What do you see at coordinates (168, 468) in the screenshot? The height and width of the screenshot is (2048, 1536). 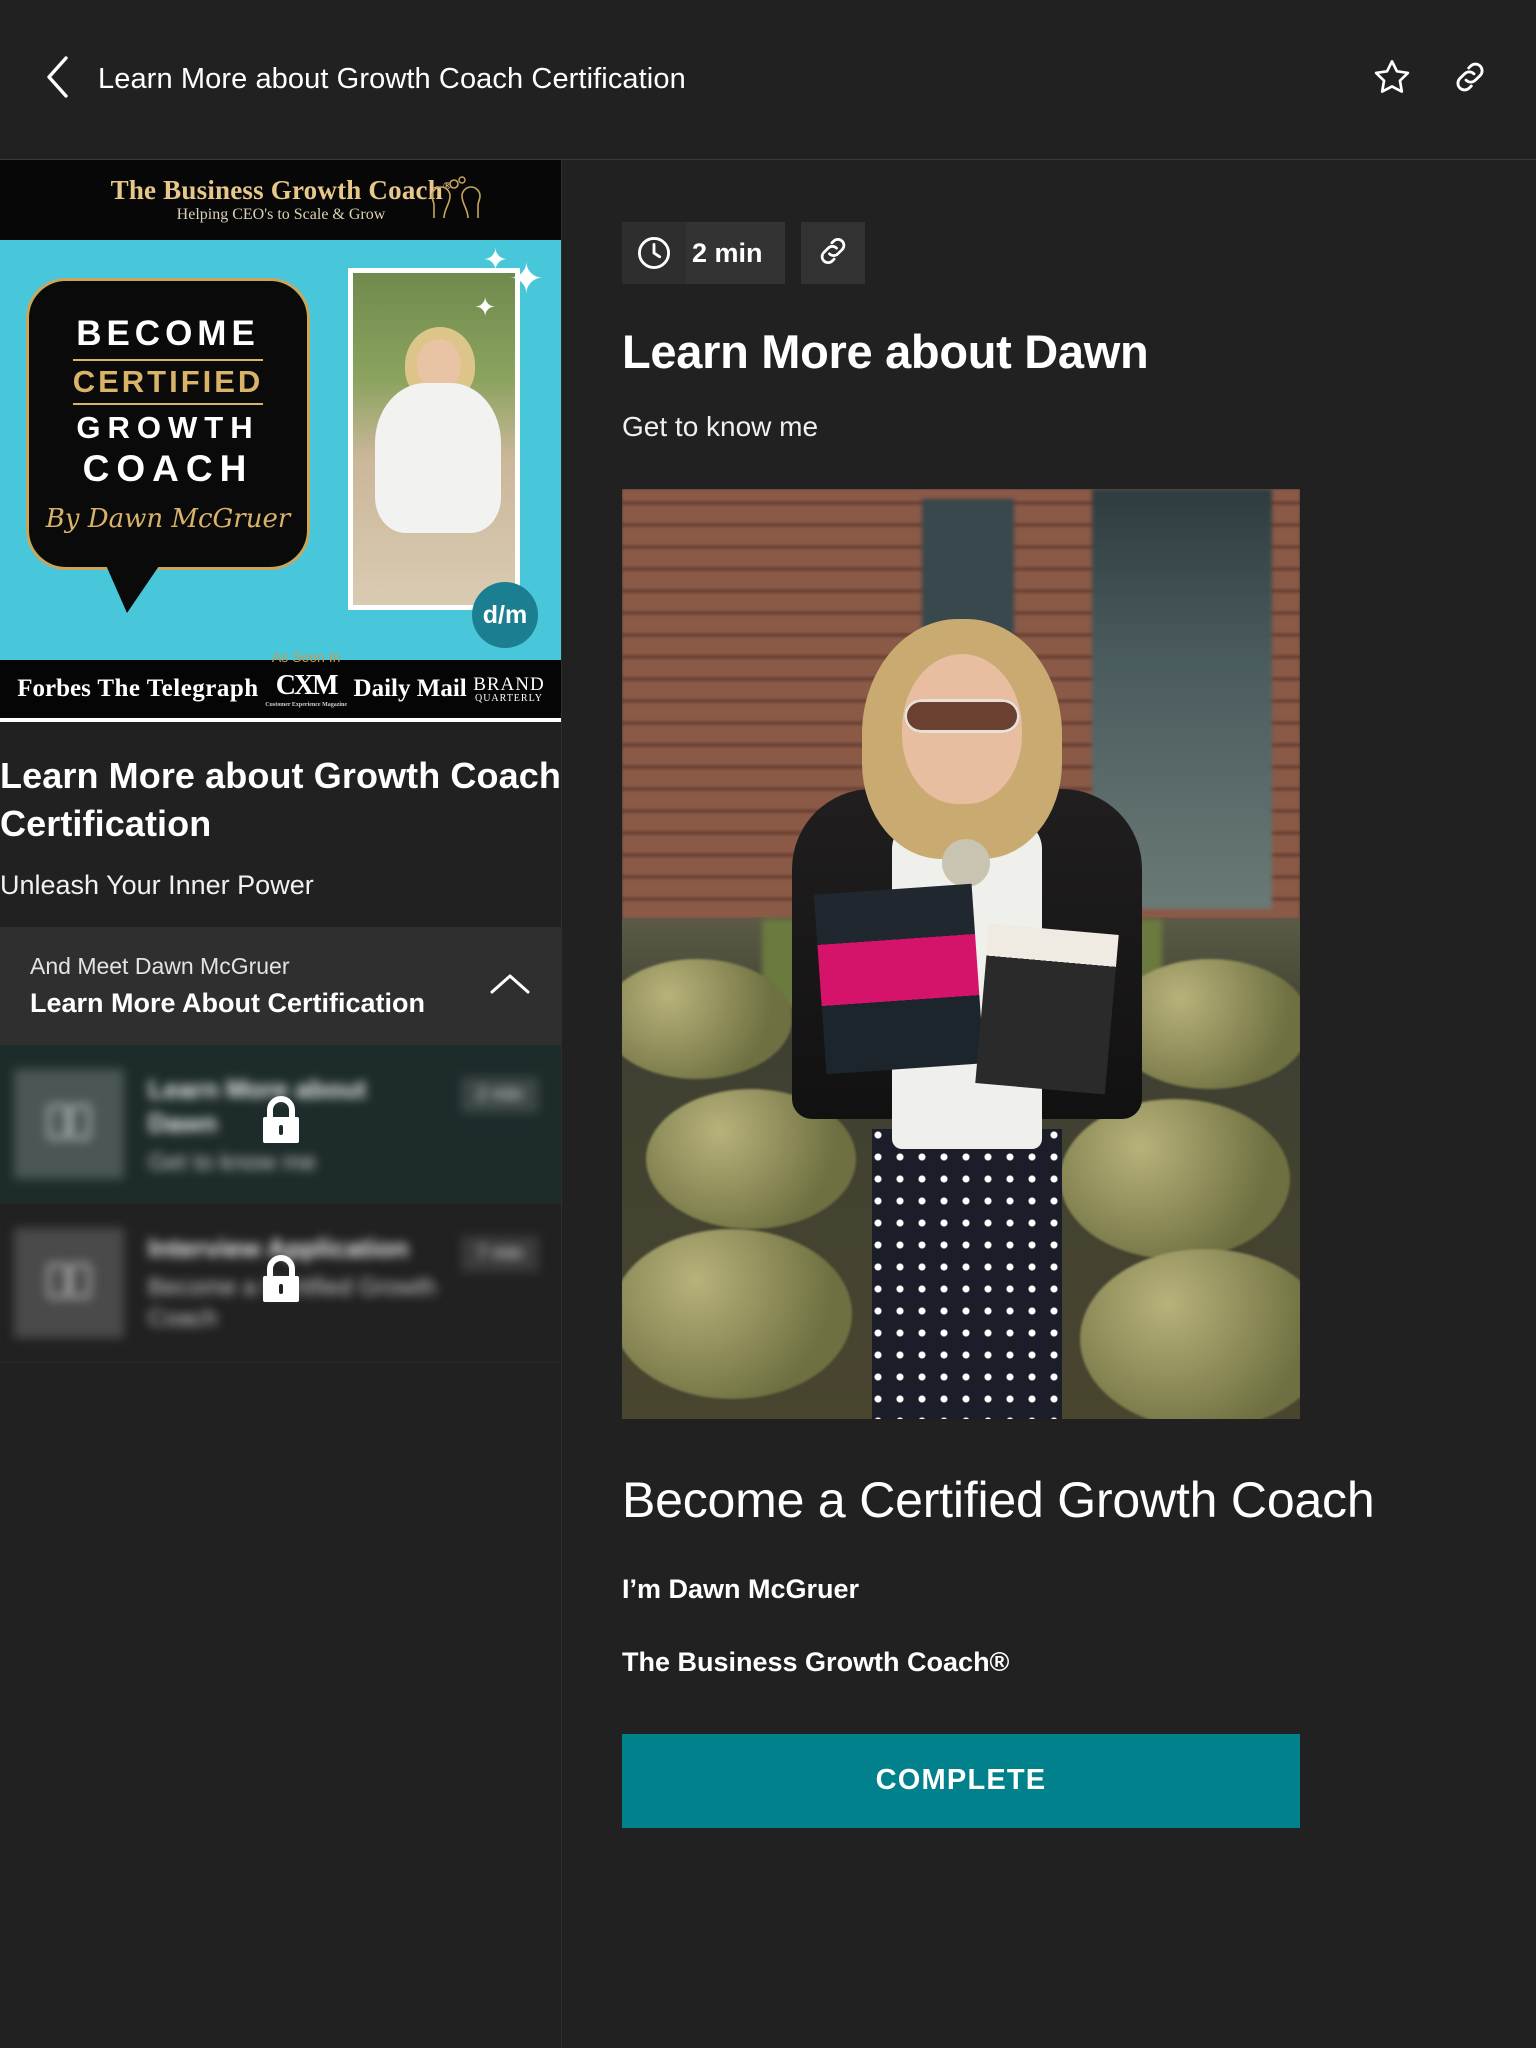 I see `promo-bubble-line4: COACH` at bounding box center [168, 468].